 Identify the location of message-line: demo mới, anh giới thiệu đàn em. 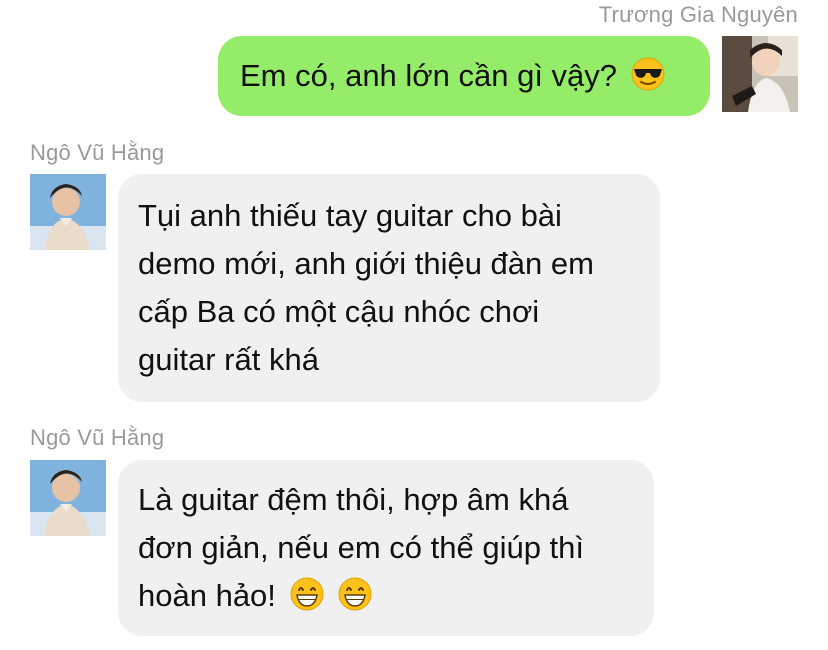
(366, 263).